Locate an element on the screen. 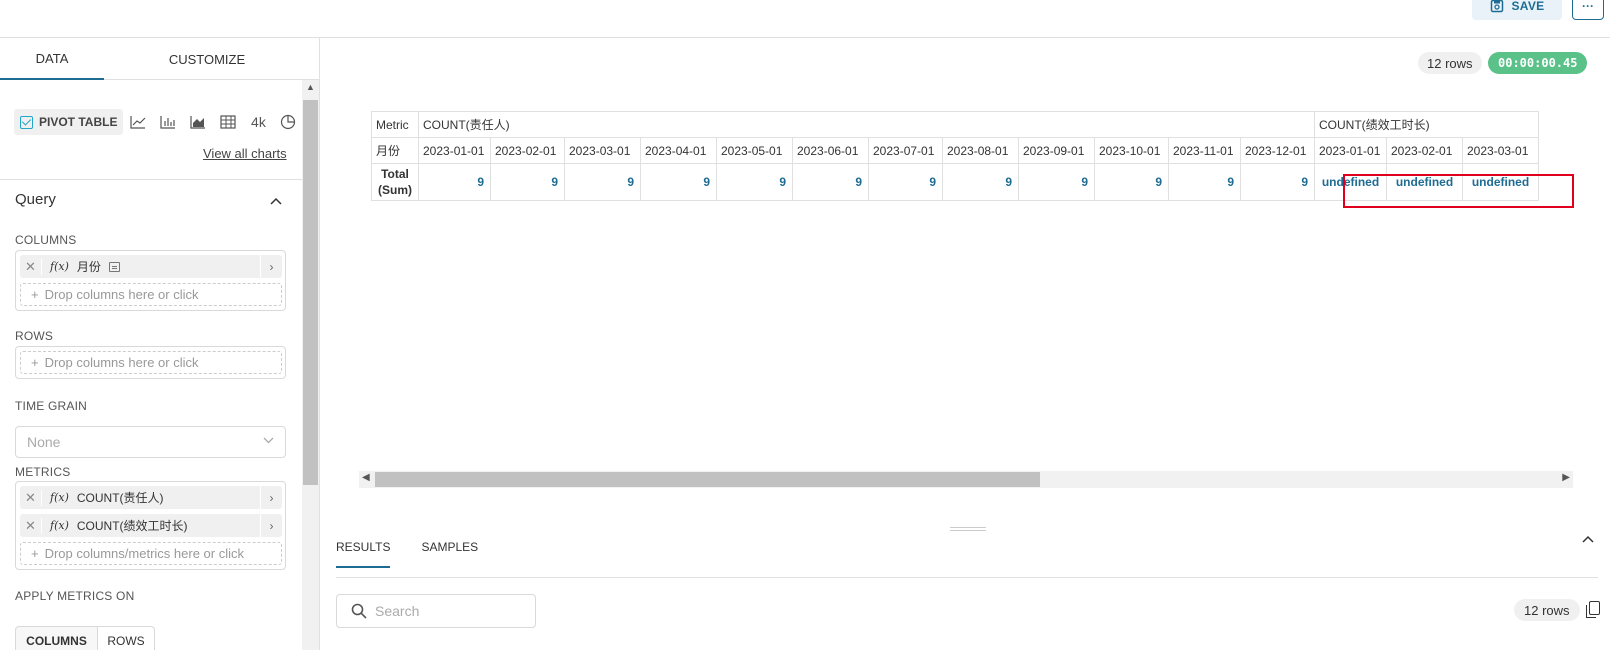 This screenshot has height=650, width=1610. rows-box: + Drop columns here or click is located at coordinates (150, 362).